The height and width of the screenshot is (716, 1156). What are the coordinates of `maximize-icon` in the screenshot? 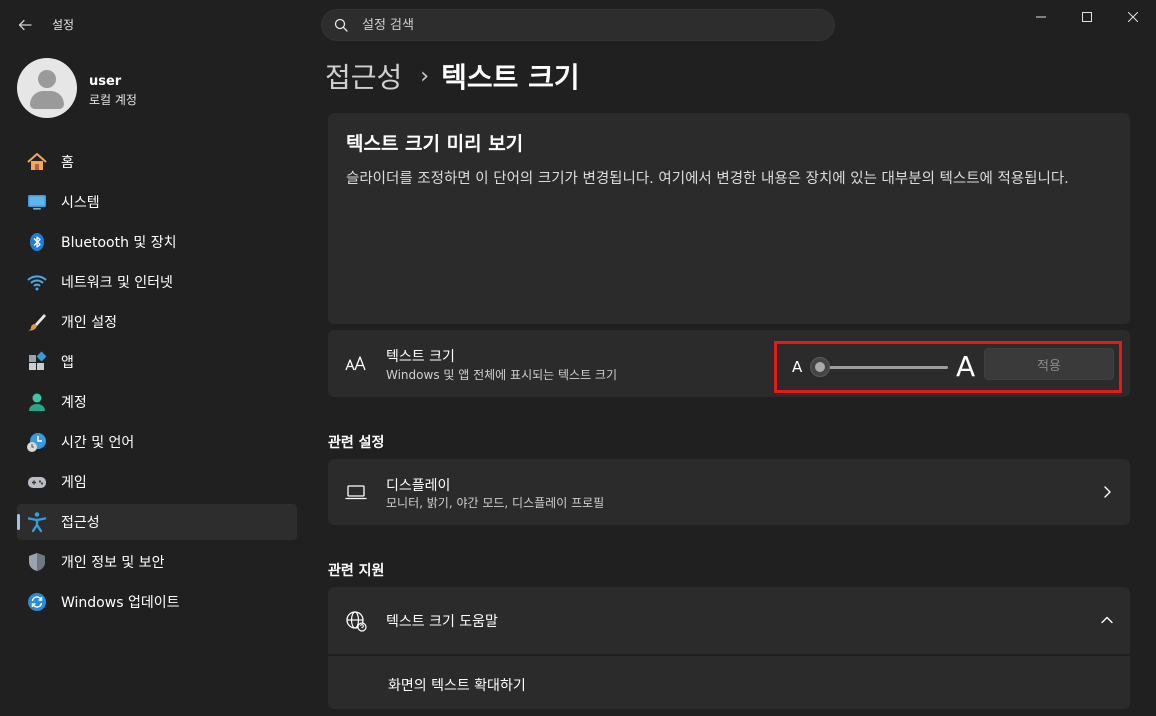 It's located at (1087, 17).